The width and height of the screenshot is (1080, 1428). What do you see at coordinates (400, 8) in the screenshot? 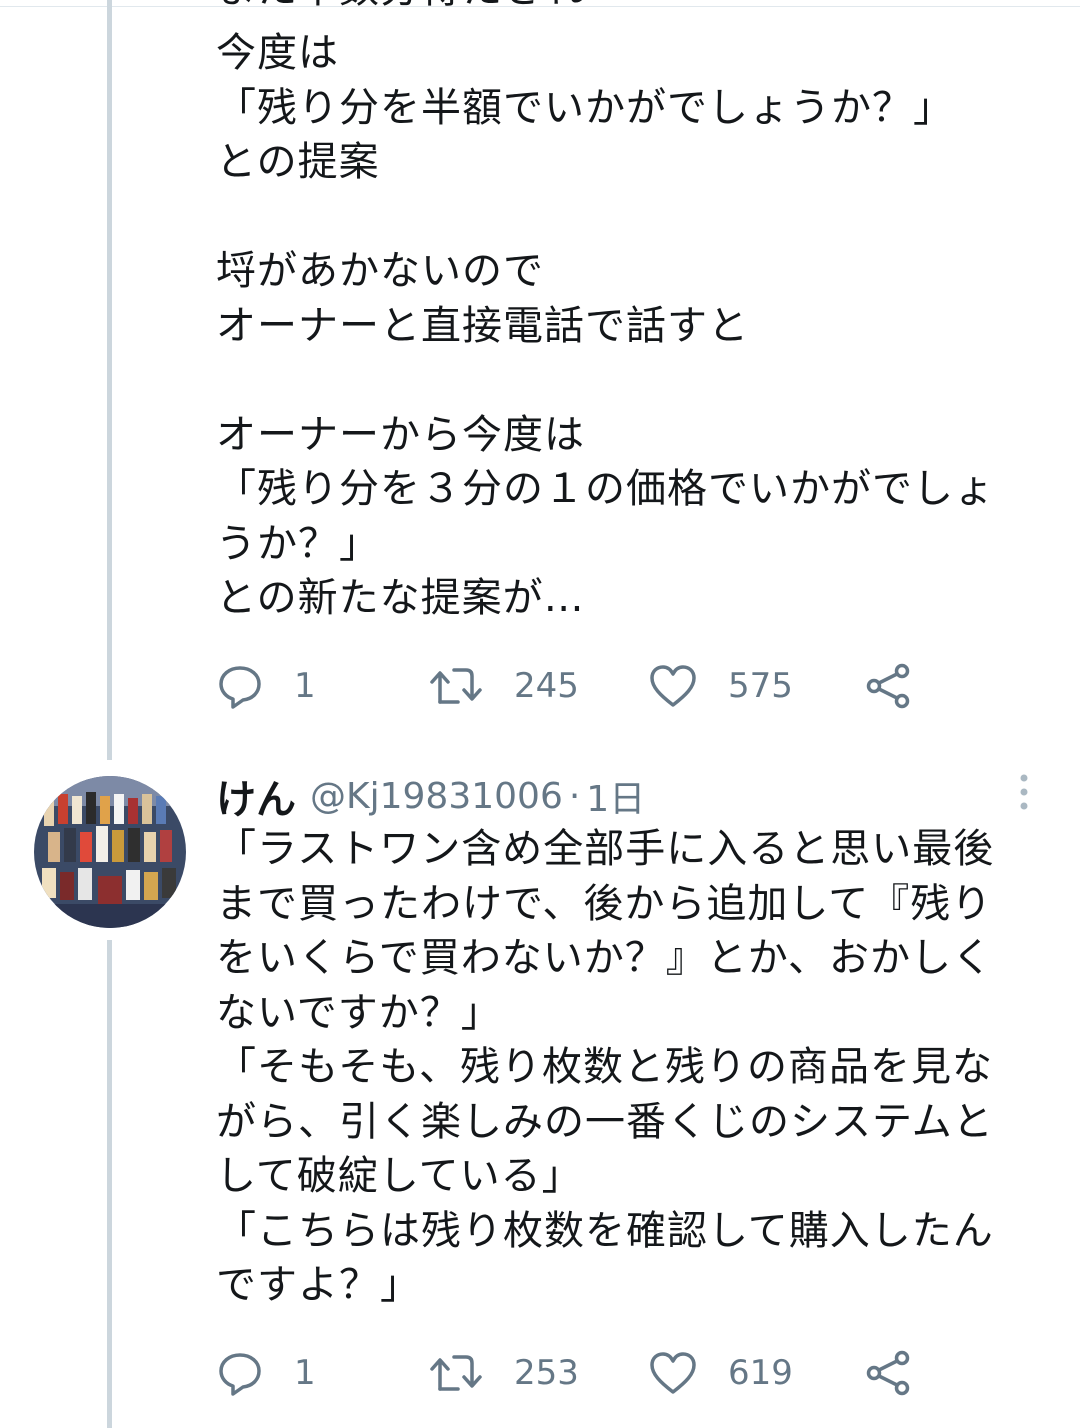
I see `tweet-text-cut-line: また半数分得たされ` at bounding box center [400, 8].